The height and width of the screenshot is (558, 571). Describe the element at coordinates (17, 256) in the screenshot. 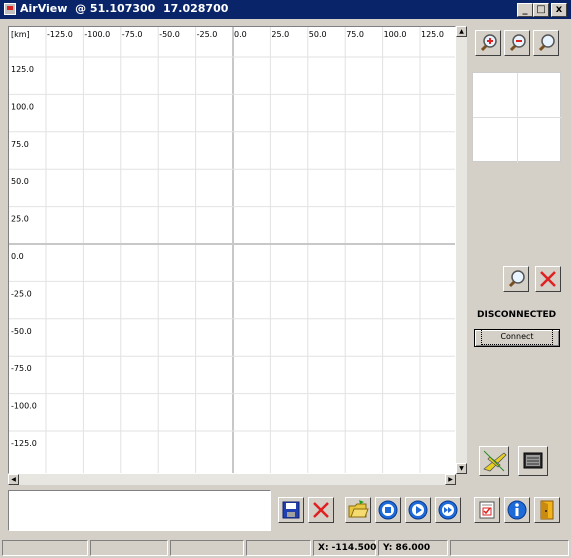

I see `map-y-tick-label: 0.0` at that location.